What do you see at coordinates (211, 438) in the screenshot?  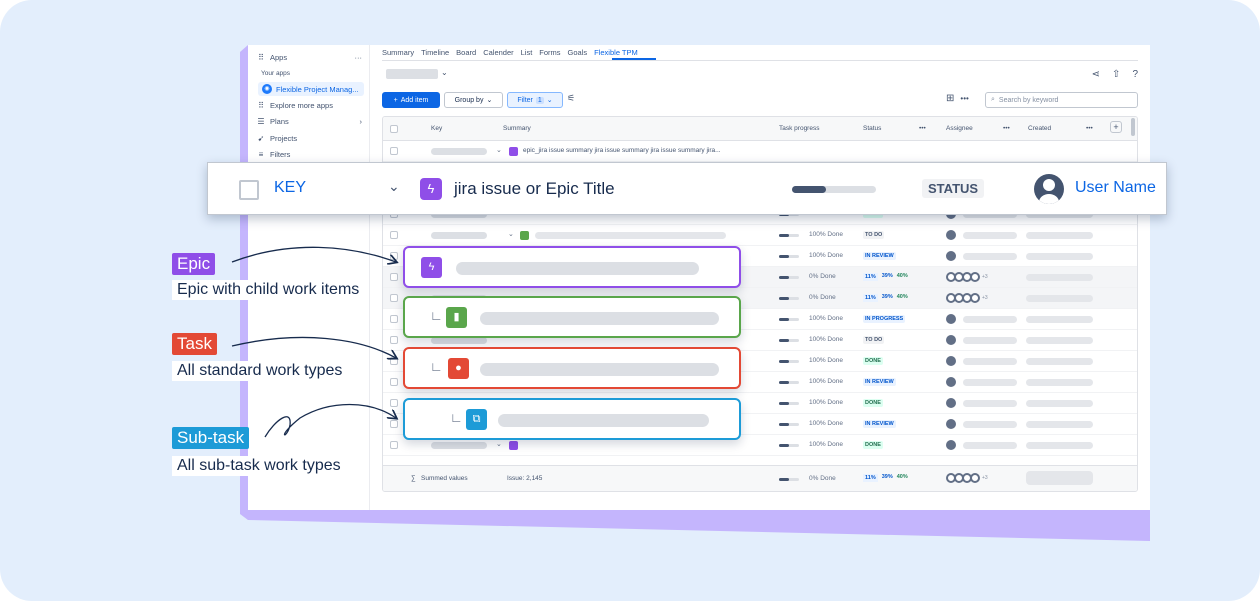 I see `subtask-tag: Sub-task` at bounding box center [211, 438].